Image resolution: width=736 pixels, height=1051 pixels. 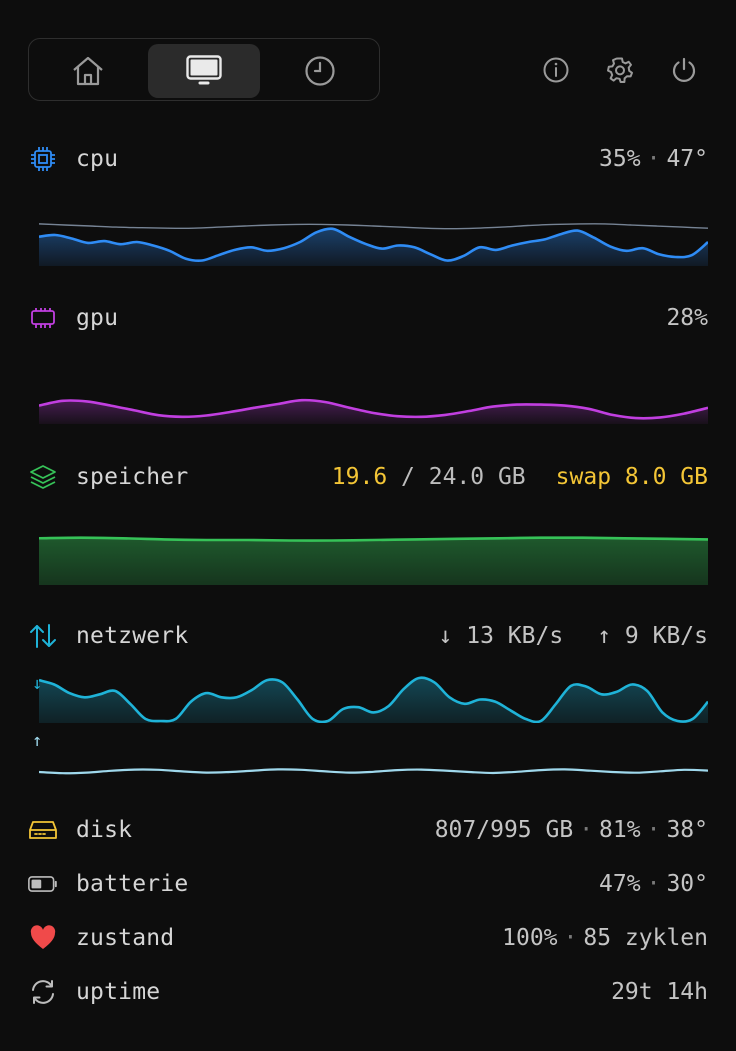 I want to click on health-label: zustand, so click(x=125, y=938).